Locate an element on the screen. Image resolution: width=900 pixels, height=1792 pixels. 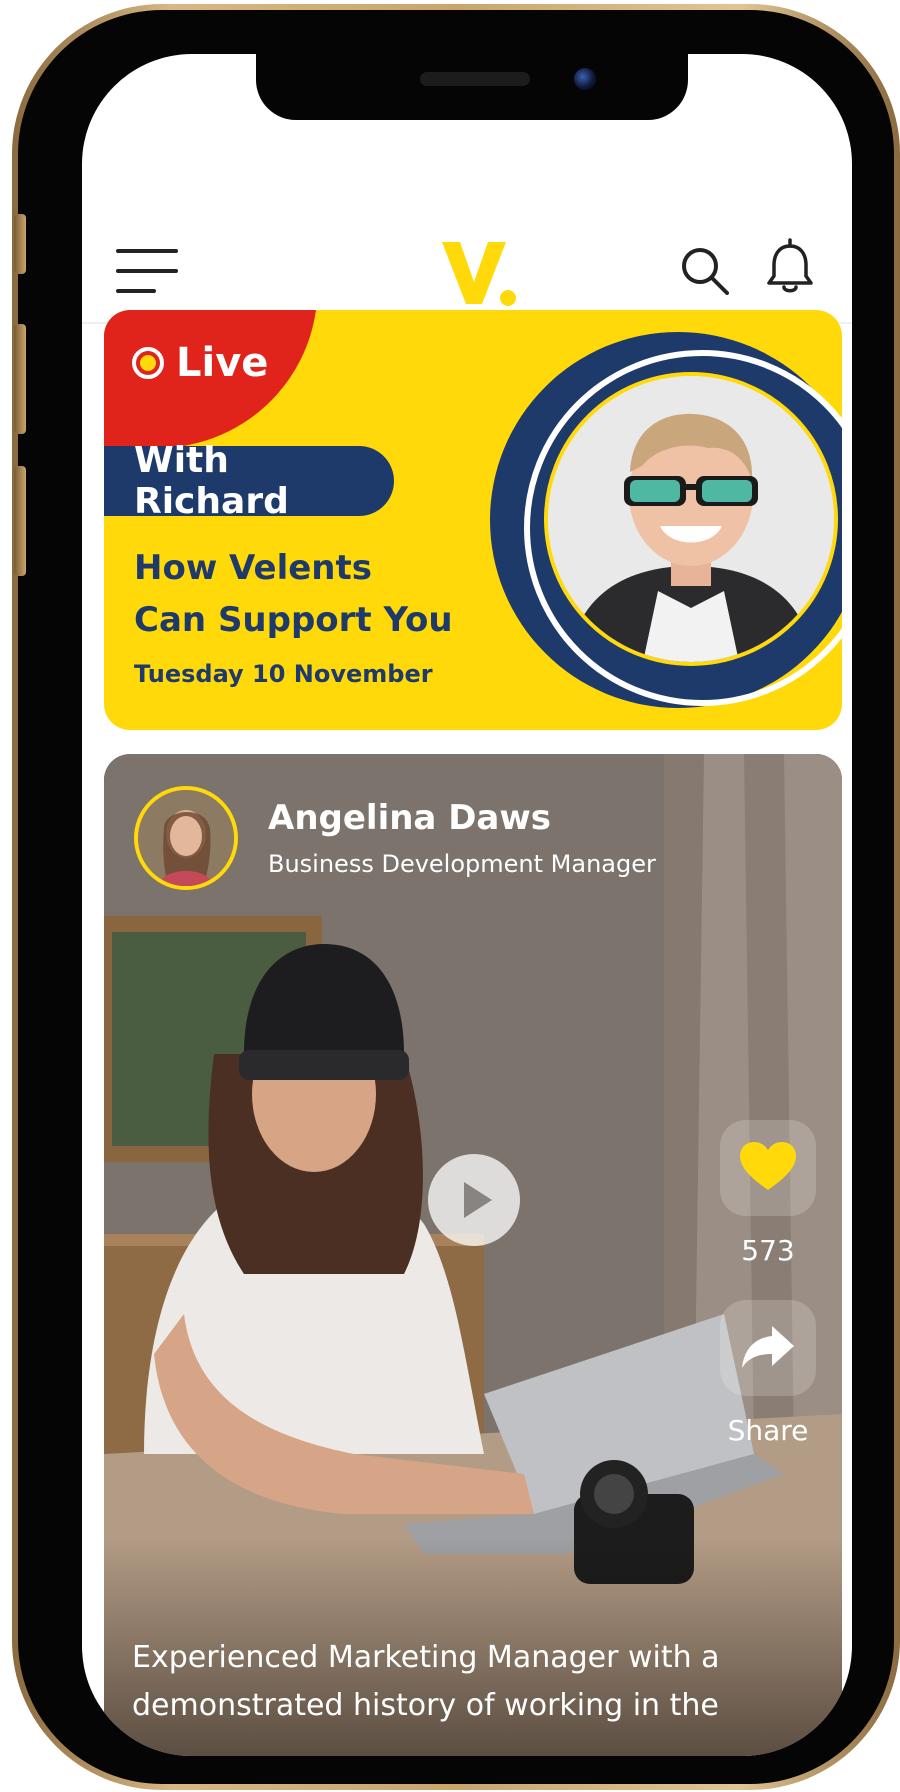
host-avatar is located at coordinates (691, 519).